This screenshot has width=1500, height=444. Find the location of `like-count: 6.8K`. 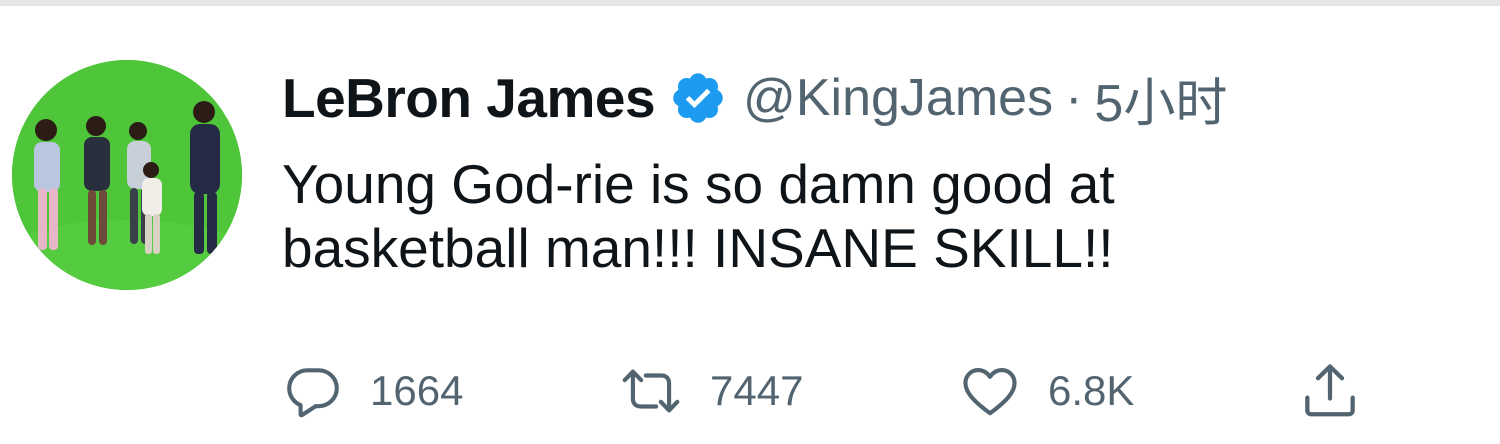

like-count: 6.8K is located at coordinates (1091, 390).